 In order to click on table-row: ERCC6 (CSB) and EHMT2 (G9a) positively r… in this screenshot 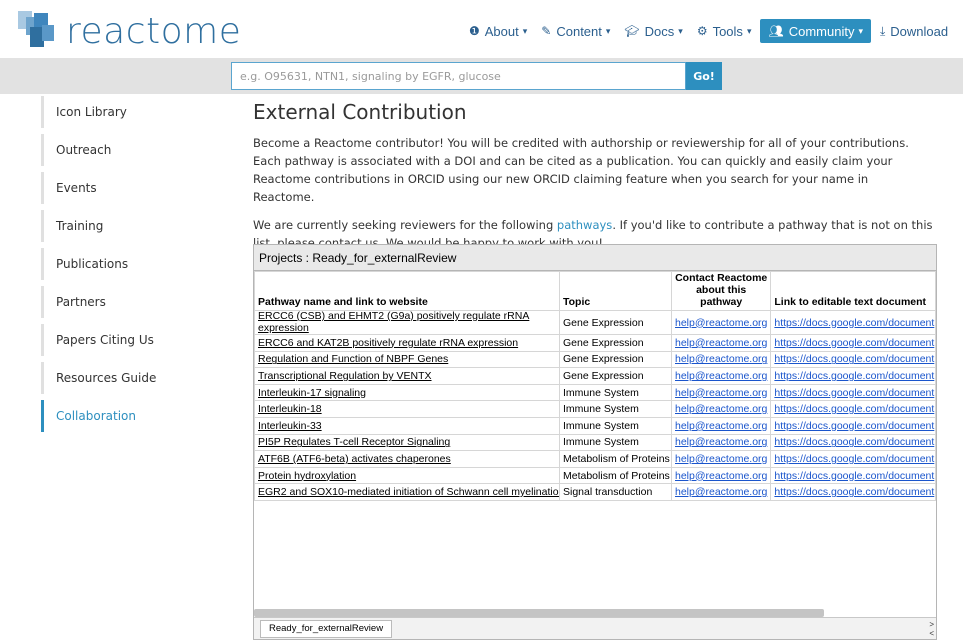, I will do `click(595, 322)`.